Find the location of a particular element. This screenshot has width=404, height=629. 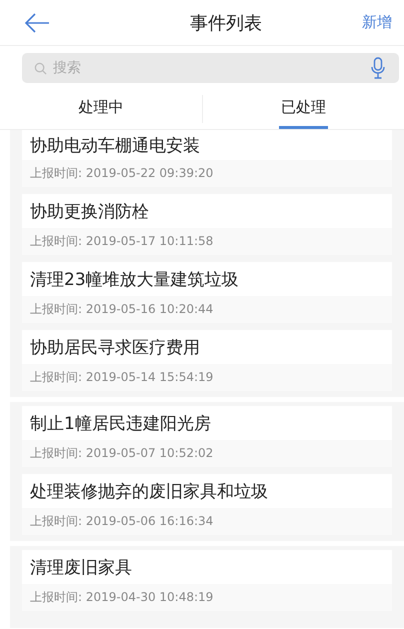

event-title: 协助电动车棚通电安装 is located at coordinates (207, 145).